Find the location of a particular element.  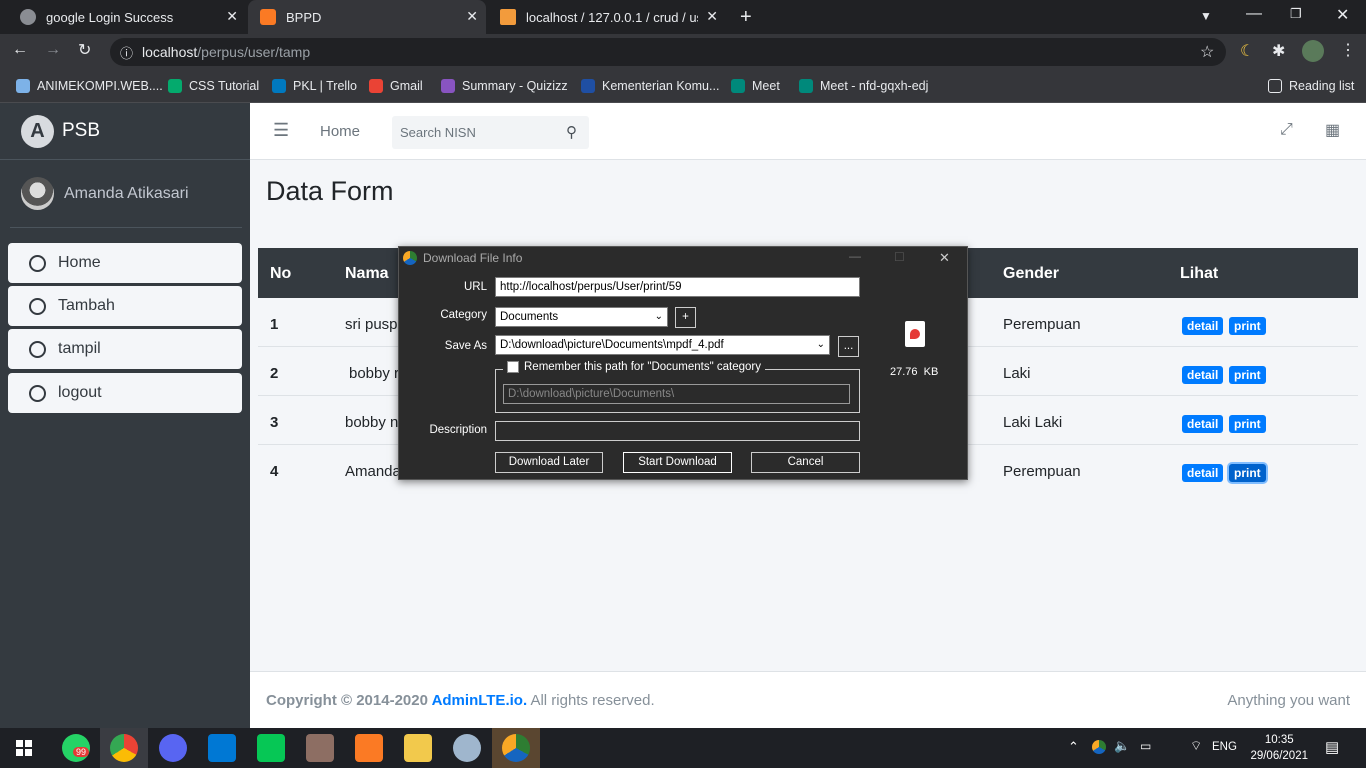

battery-icon: ▭ is located at coordinates (1145, 746).